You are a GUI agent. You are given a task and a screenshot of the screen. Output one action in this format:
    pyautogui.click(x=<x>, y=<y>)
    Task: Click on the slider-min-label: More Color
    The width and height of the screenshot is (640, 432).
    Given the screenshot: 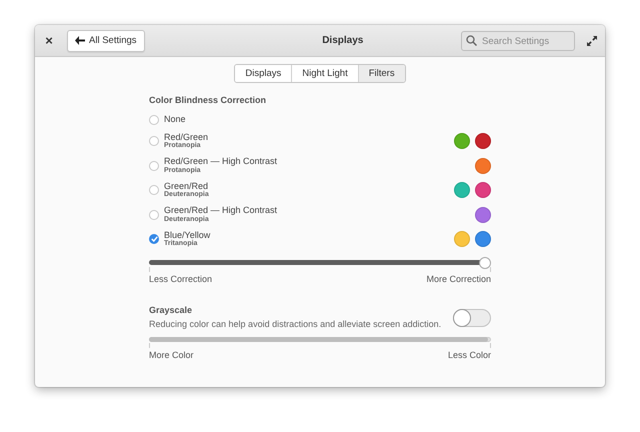 What is the action you would take?
    pyautogui.click(x=171, y=351)
    